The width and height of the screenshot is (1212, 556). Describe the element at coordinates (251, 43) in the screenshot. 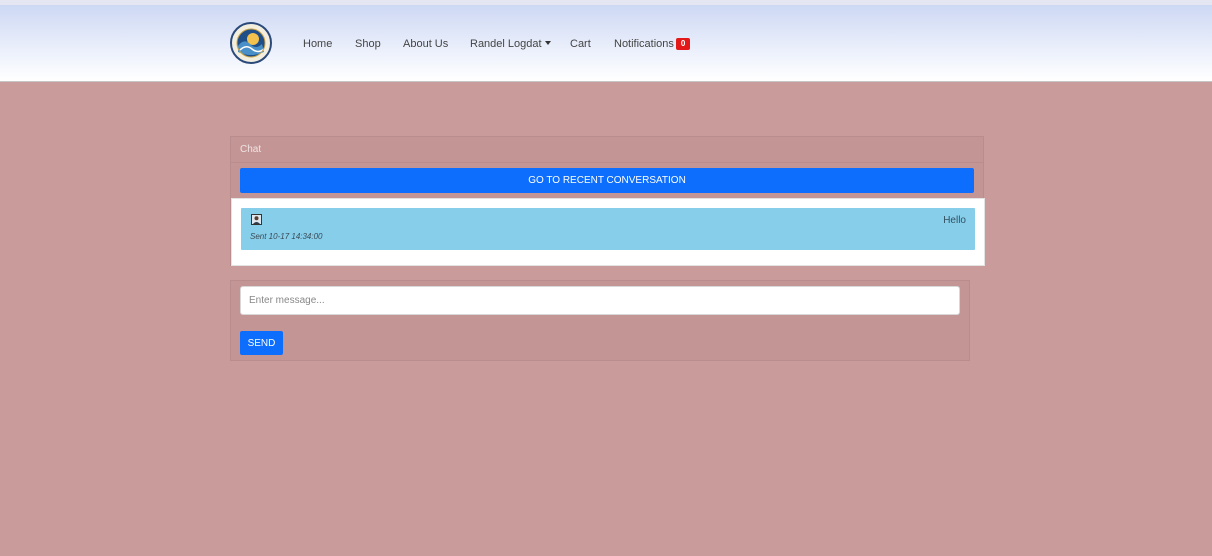

I see `wave-seal-logo-icon` at that location.